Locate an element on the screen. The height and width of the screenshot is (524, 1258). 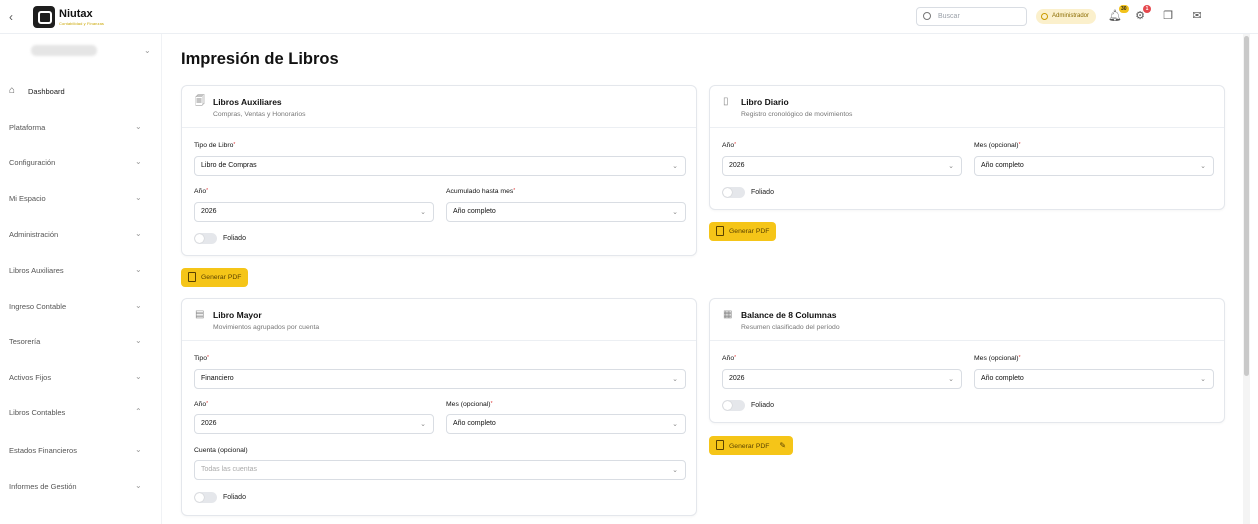
chevron-up-icon: ⌃ is located at coordinates (138, 411).